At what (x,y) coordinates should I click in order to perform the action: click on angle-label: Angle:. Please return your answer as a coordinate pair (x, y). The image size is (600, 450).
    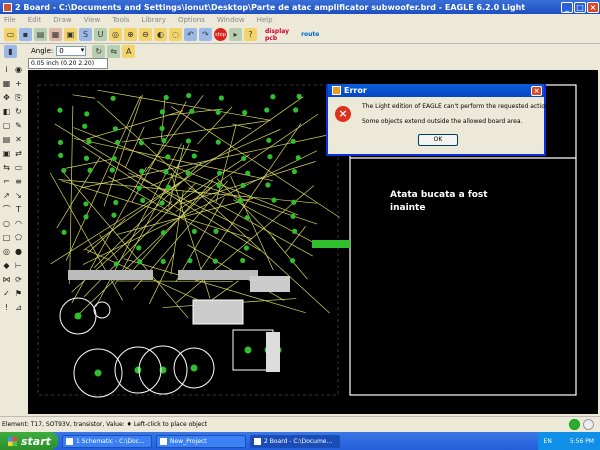
    Looking at the image, I should click on (42, 51).